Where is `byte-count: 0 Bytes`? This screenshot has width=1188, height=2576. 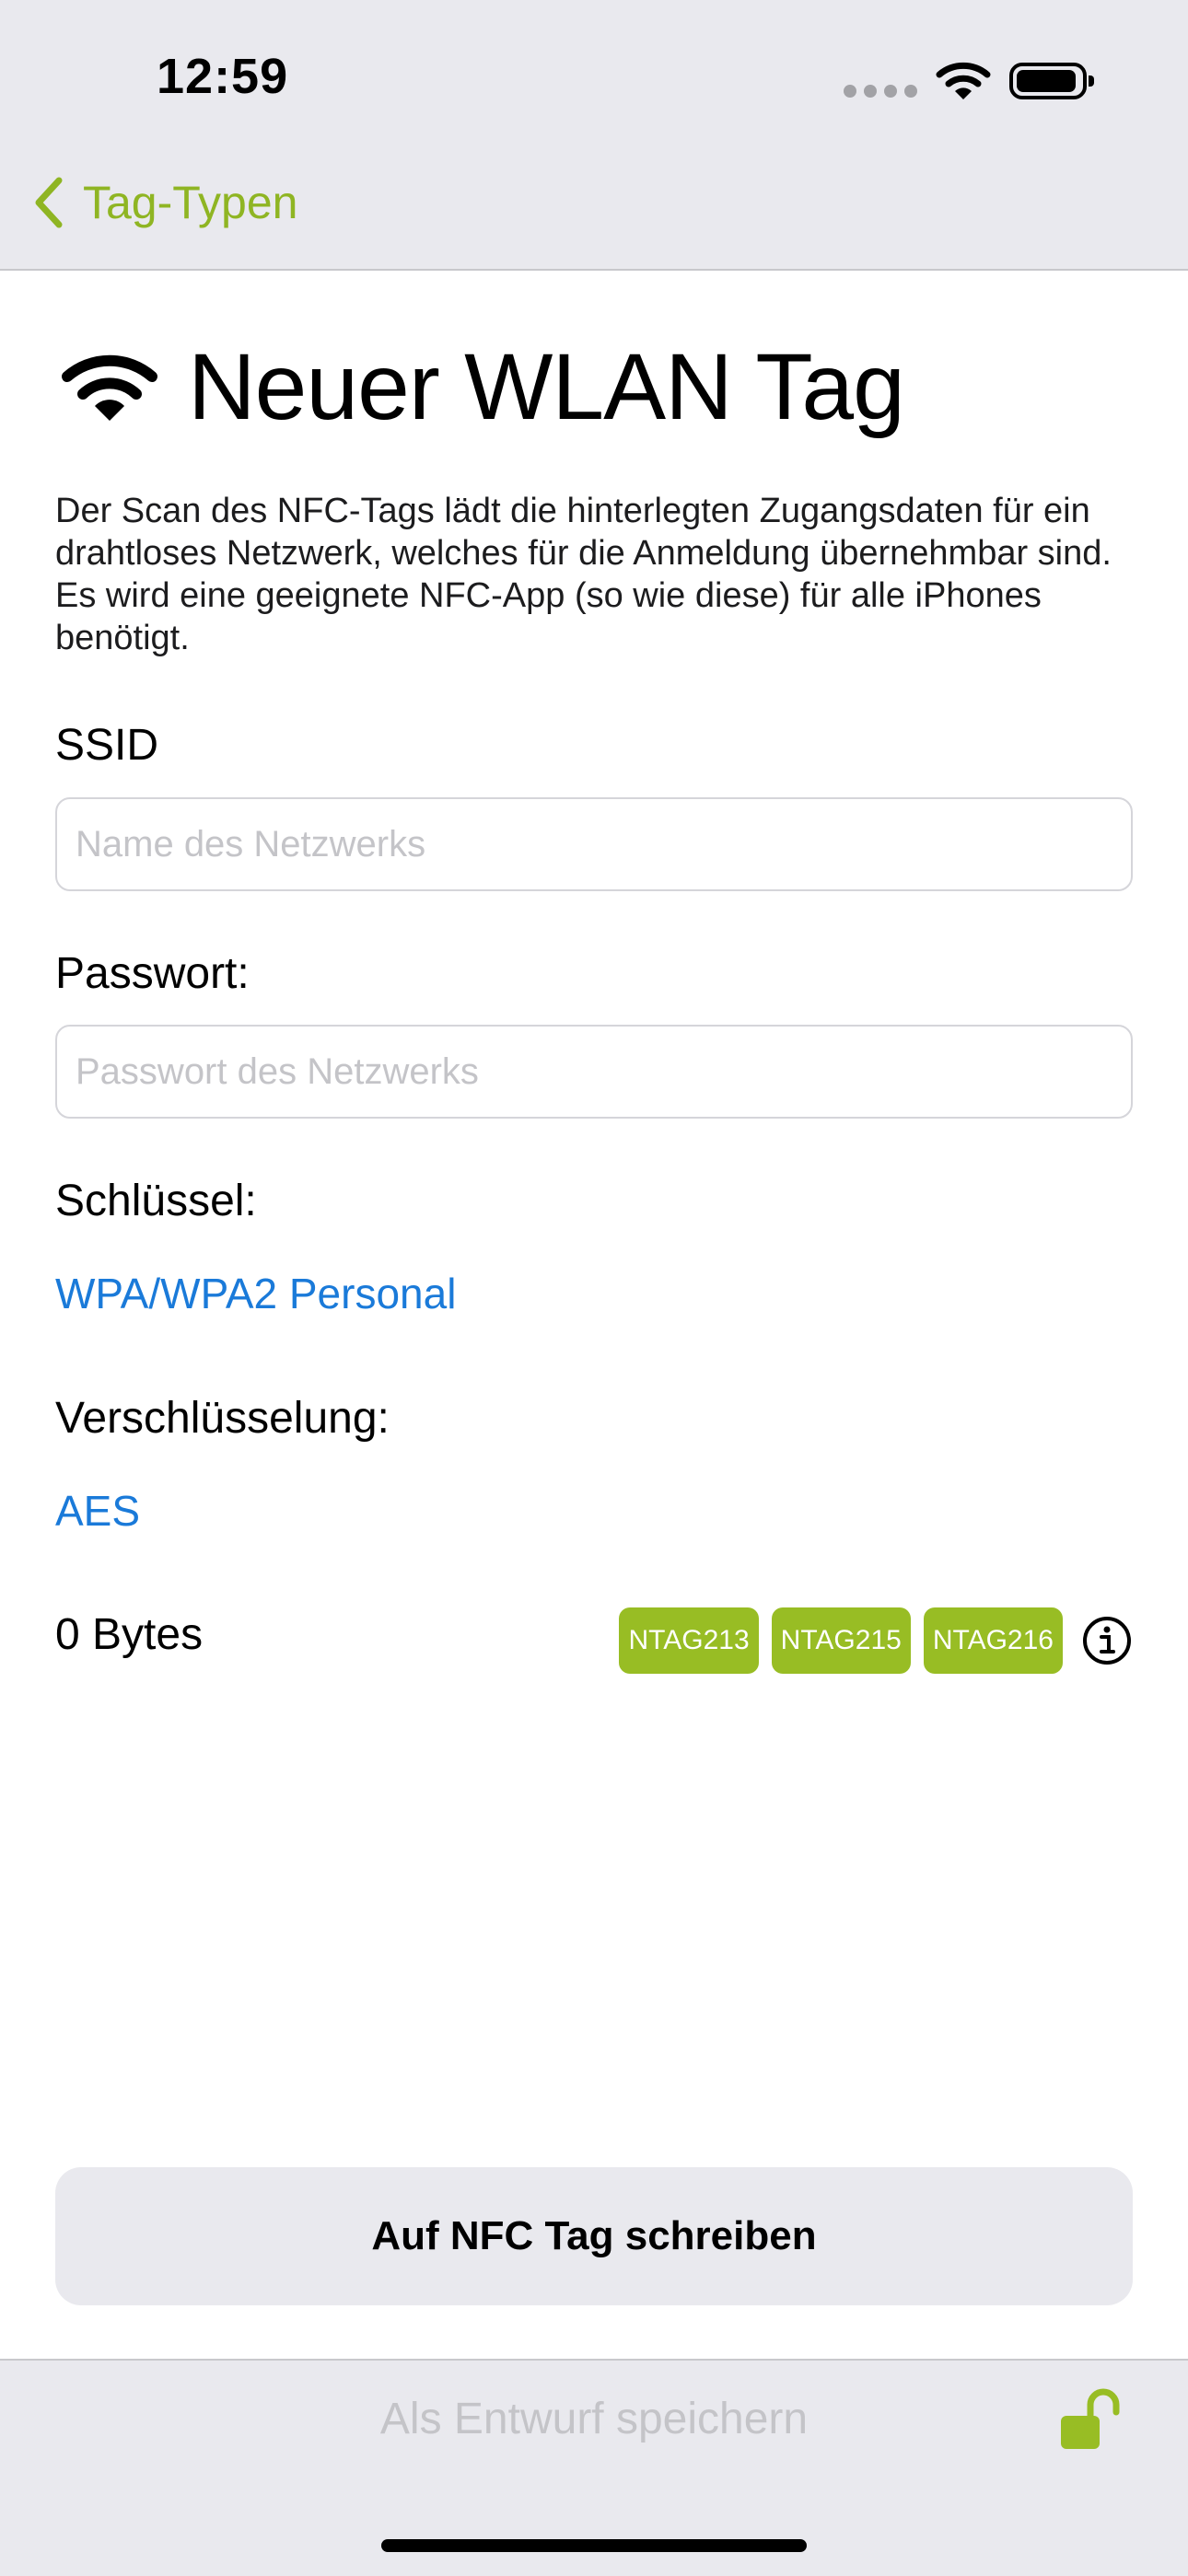 byte-count: 0 Bytes is located at coordinates (129, 1634).